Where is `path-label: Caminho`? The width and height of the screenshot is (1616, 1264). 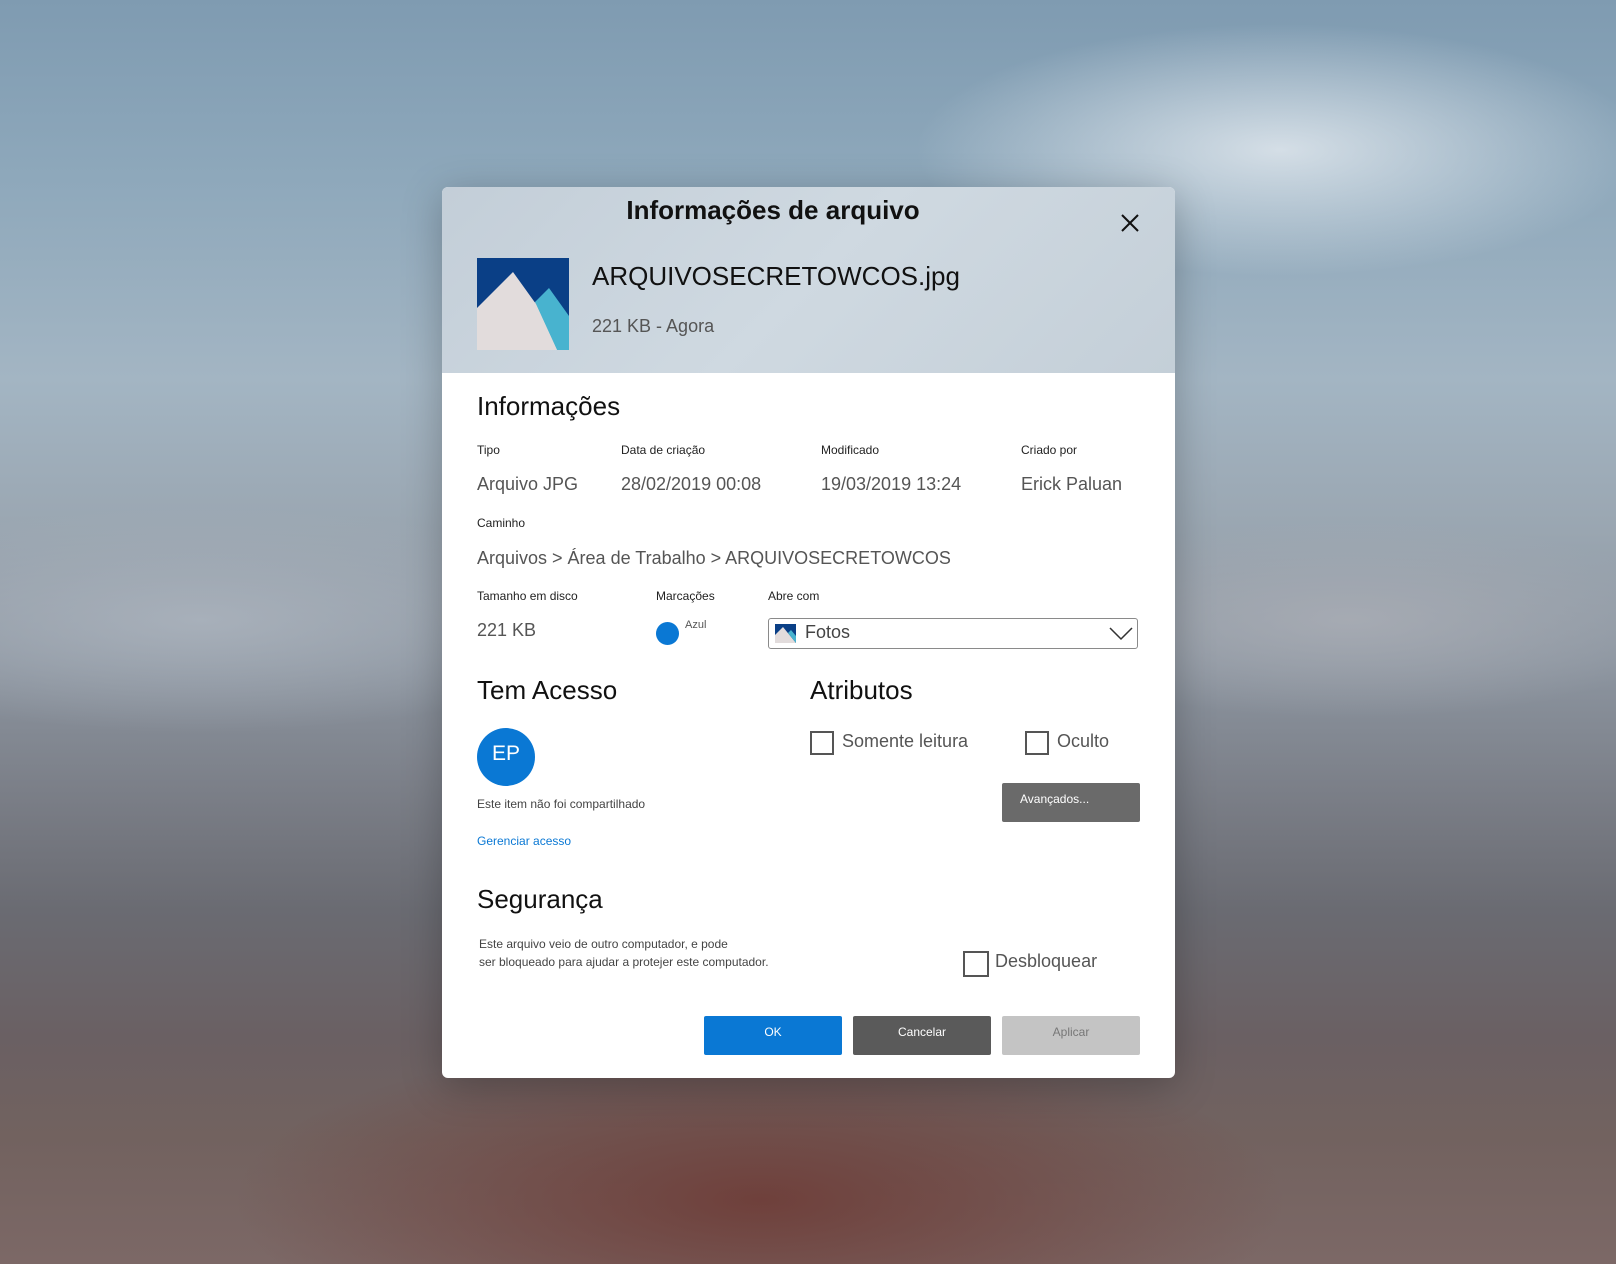 path-label: Caminho is located at coordinates (501, 523).